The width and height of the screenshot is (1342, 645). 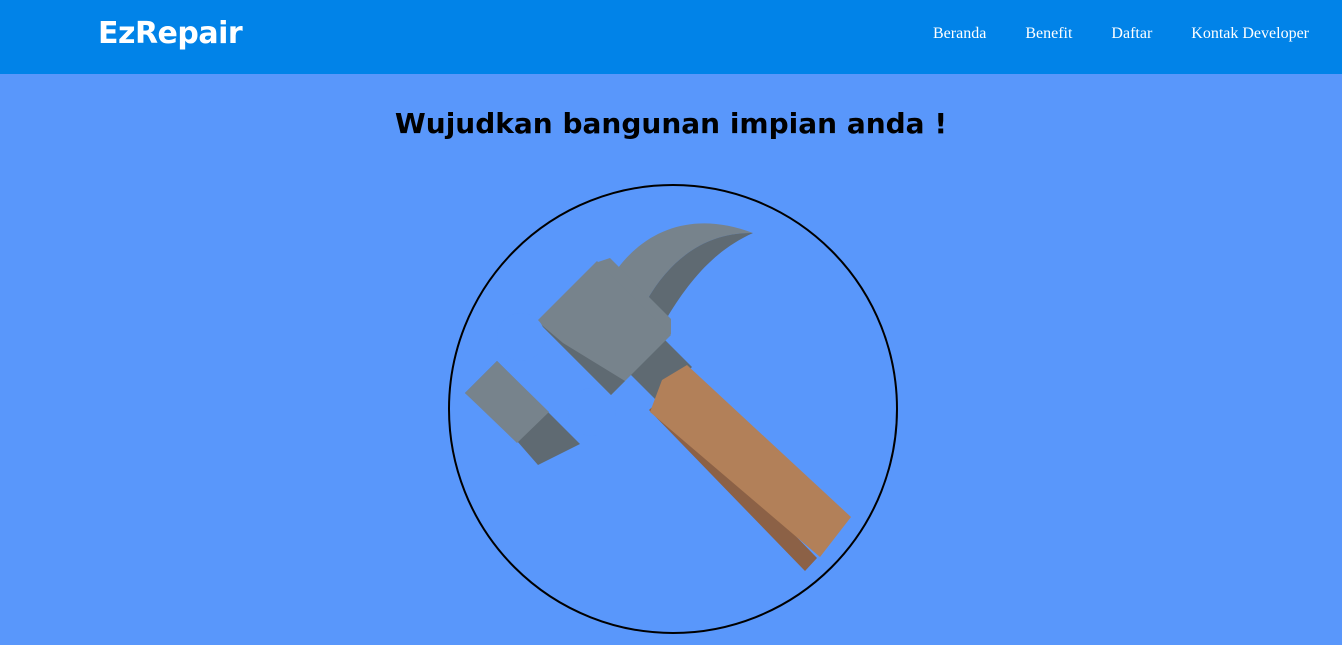 What do you see at coordinates (750, 461) in the screenshot?
I see `hammer-handle` at bounding box center [750, 461].